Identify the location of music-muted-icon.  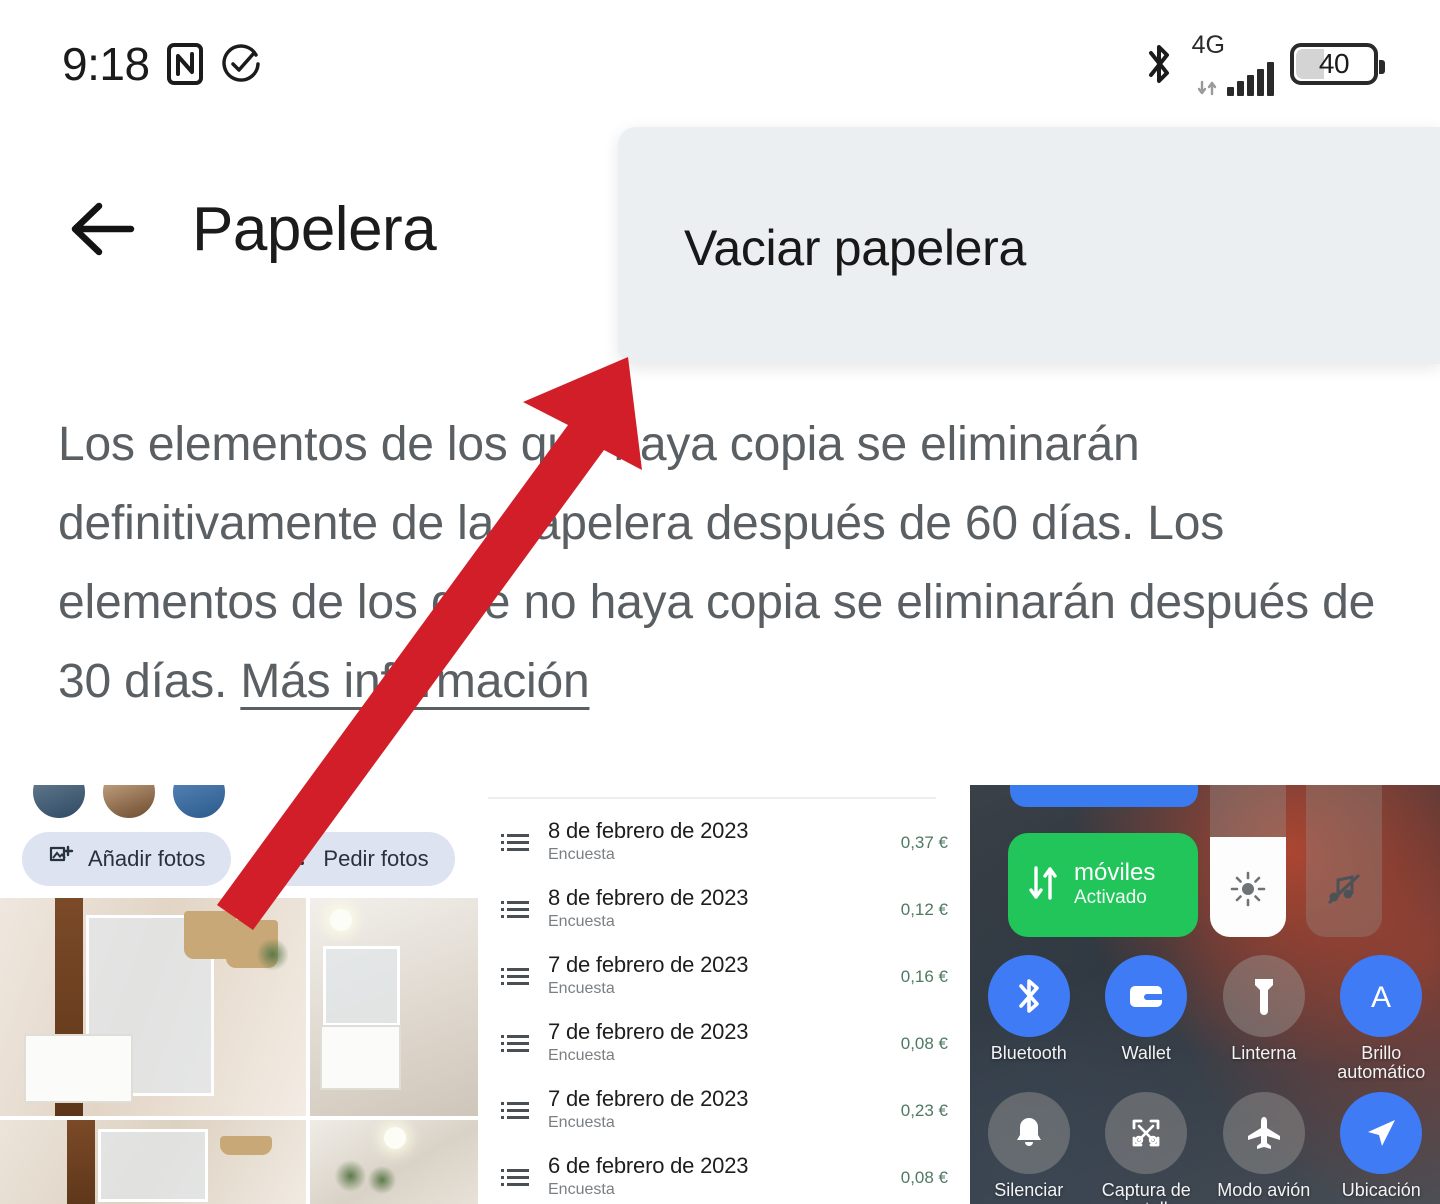
(1344, 889).